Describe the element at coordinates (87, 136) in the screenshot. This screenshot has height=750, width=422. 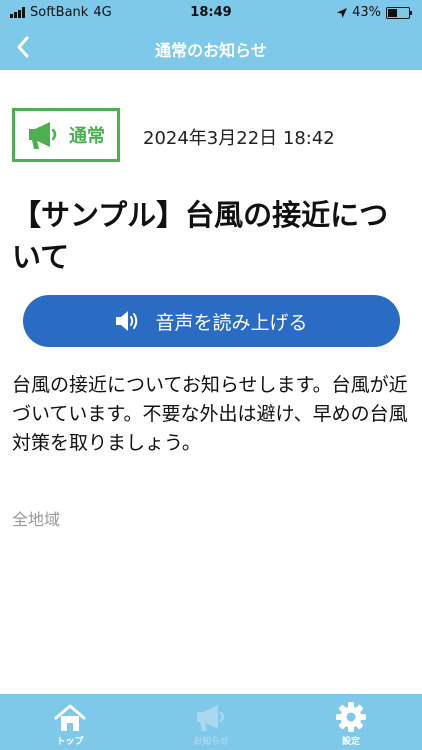
I see `badge-label: 通常` at that location.